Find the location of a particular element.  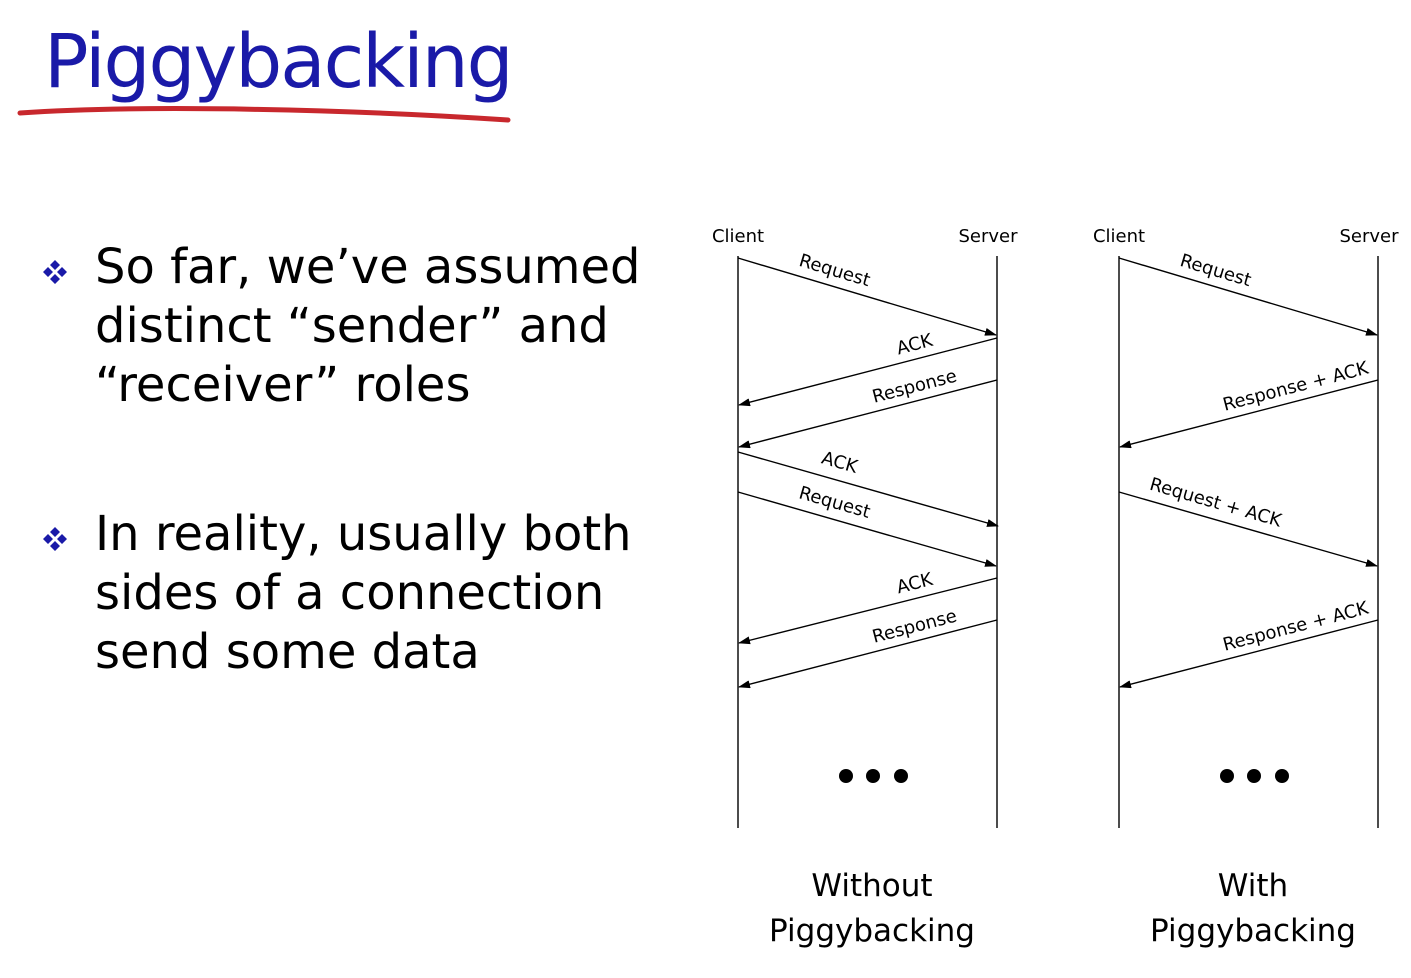

diagram-caption: Without is located at coordinates (871, 886).